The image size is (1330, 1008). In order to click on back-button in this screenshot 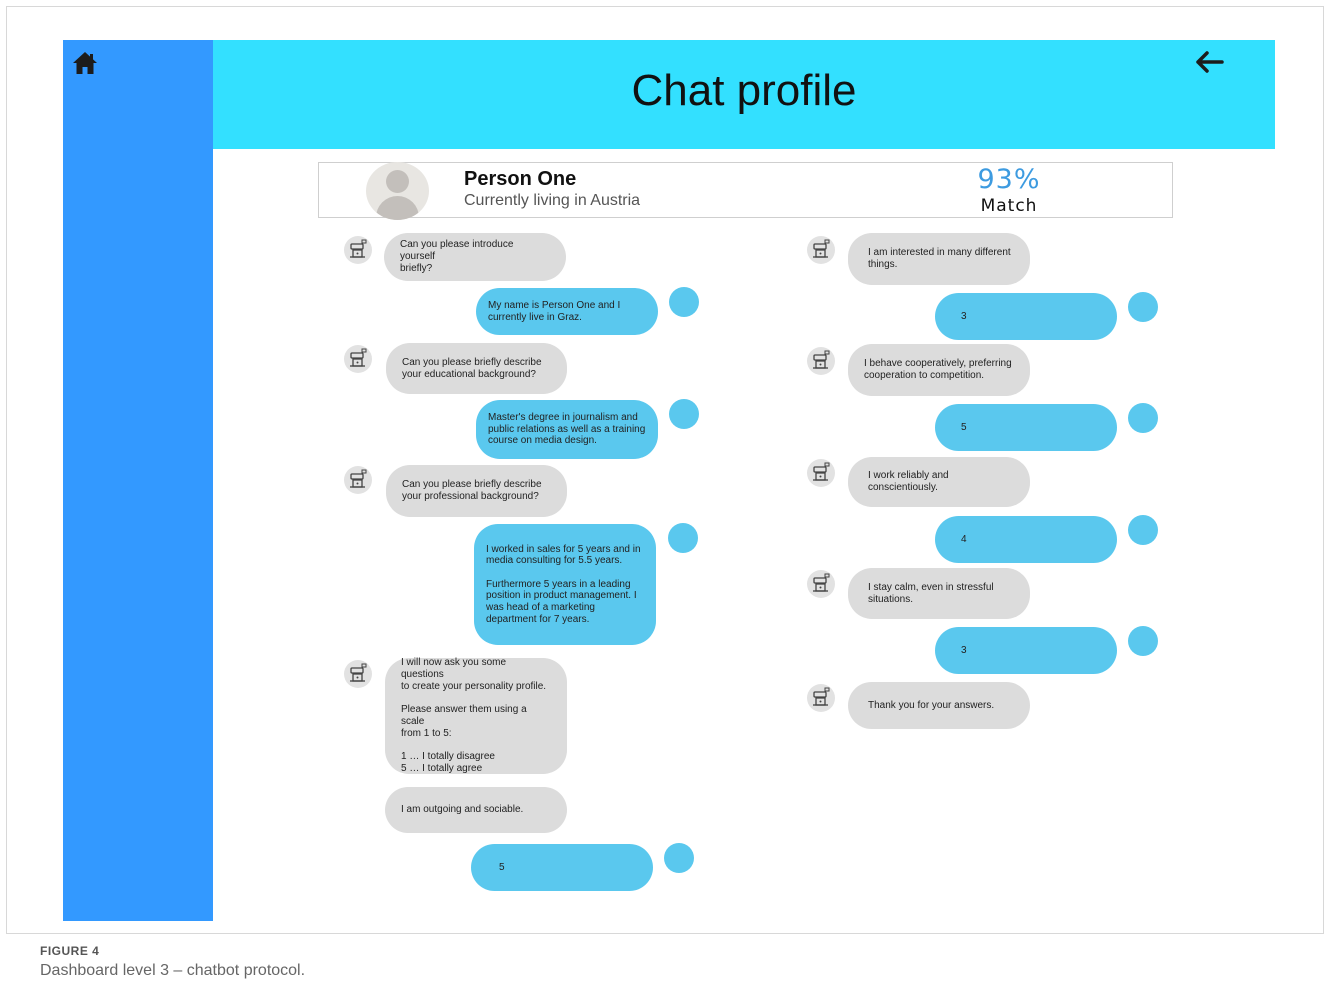, I will do `click(1210, 62)`.